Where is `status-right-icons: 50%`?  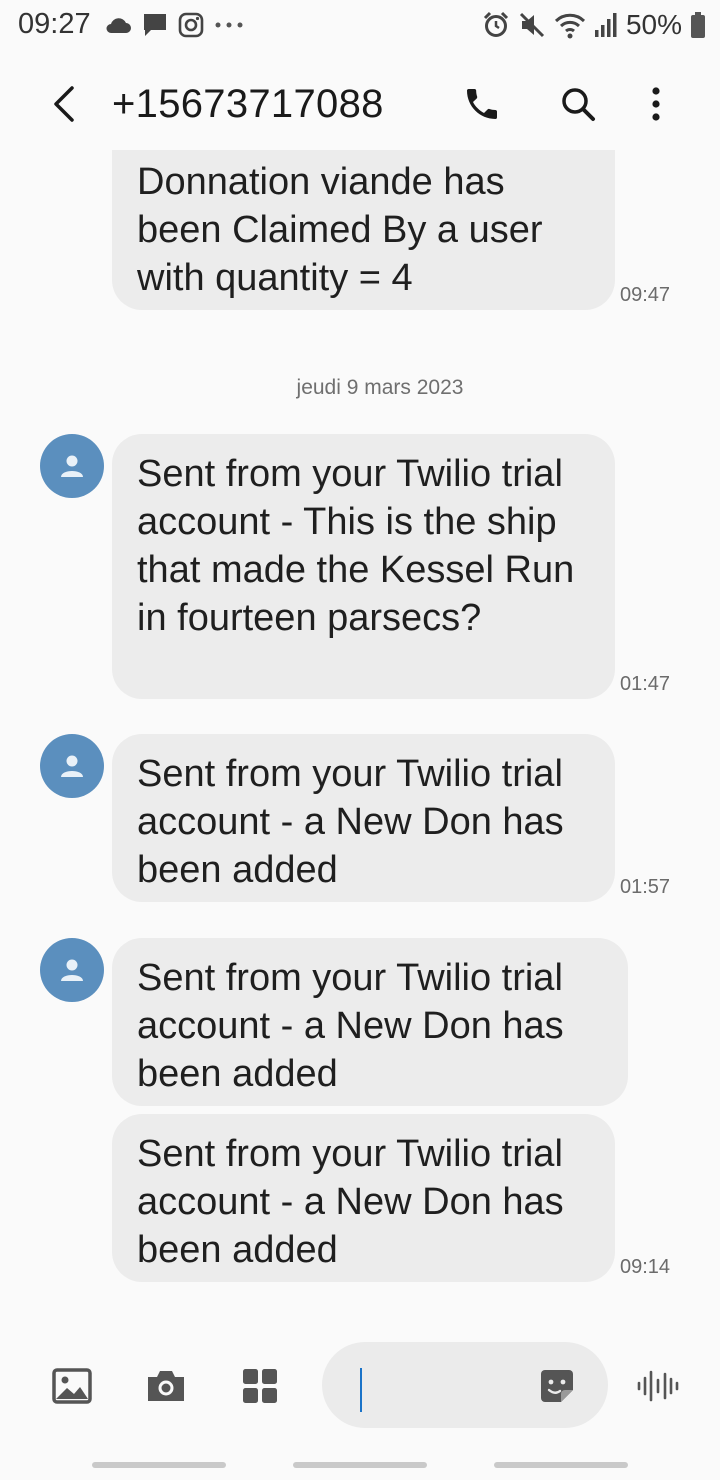
status-right-icons: 50% is located at coordinates (594, 25).